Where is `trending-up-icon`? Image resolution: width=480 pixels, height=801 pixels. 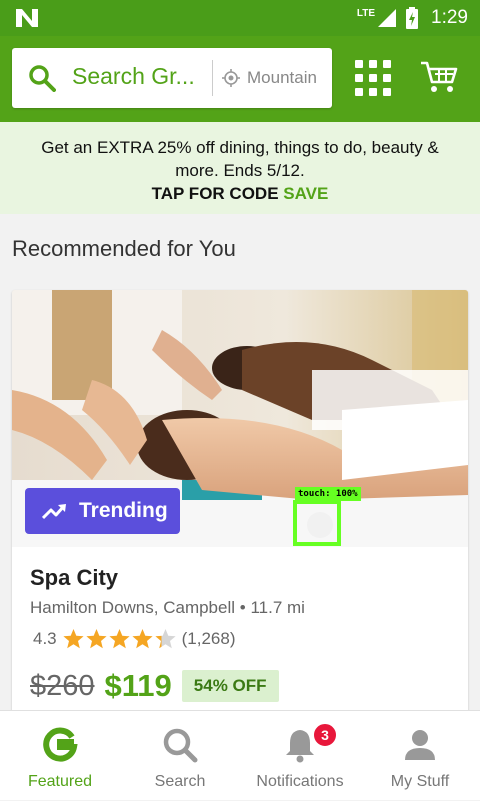 trending-up-icon is located at coordinates (54, 512).